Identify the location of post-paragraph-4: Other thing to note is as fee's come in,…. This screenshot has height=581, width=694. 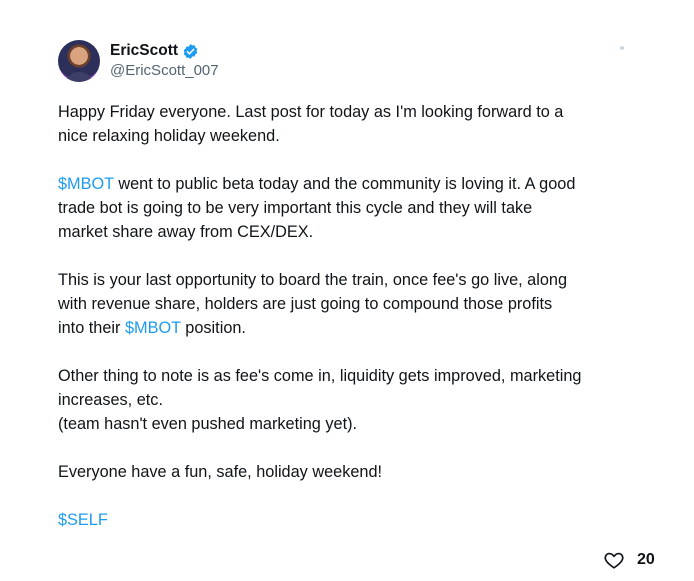
(320, 400).